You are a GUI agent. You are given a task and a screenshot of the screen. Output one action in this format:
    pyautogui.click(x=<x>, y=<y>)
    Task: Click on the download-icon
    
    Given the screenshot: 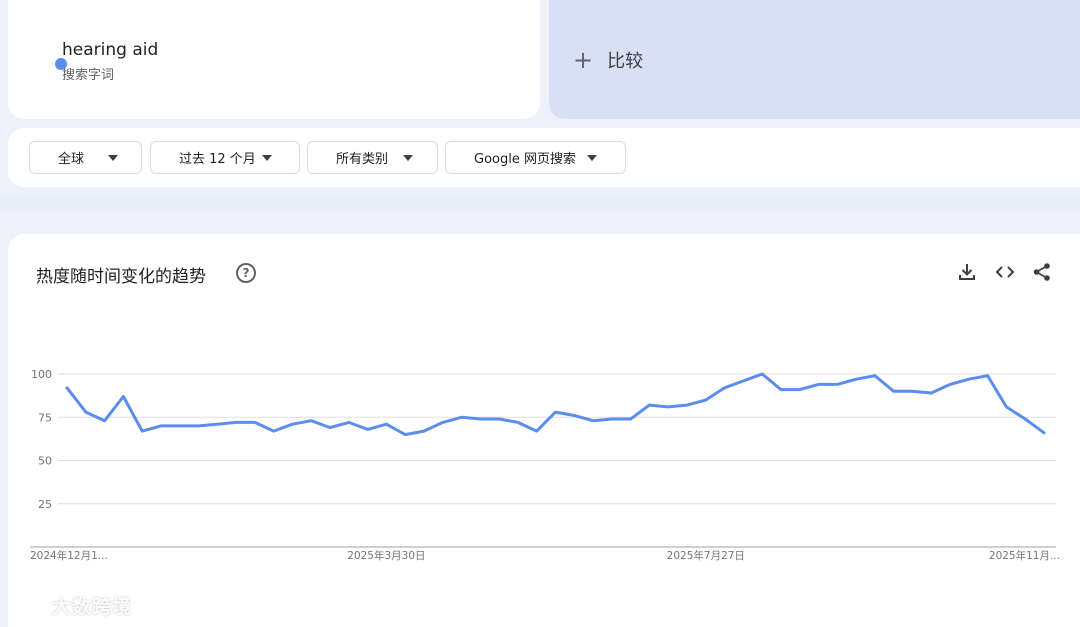 What is the action you would take?
    pyautogui.click(x=967, y=274)
    